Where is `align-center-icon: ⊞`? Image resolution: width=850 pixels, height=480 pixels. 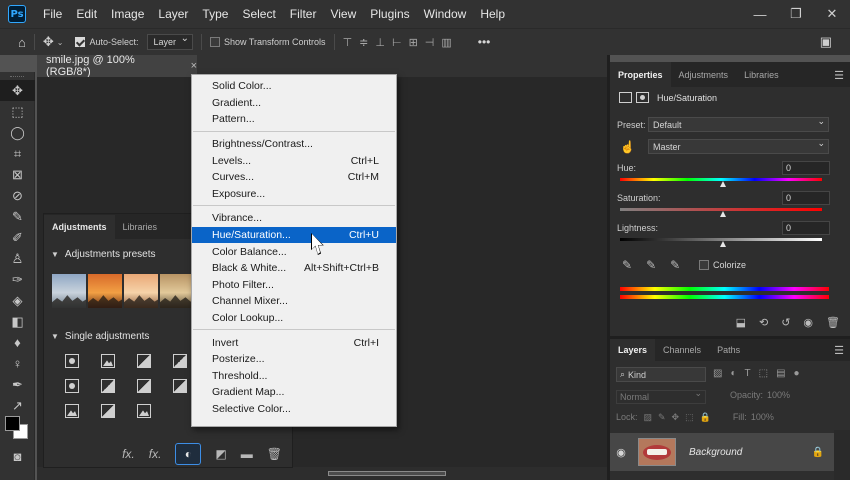
align-center-icon: ⊞ is located at coordinates (413, 42).